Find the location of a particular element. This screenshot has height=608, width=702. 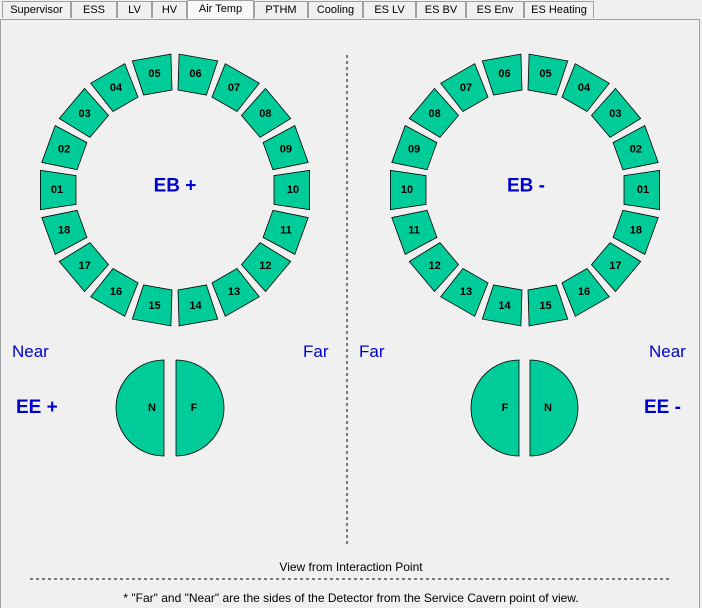

ee-plus-near-half is located at coordinates (140, 408).